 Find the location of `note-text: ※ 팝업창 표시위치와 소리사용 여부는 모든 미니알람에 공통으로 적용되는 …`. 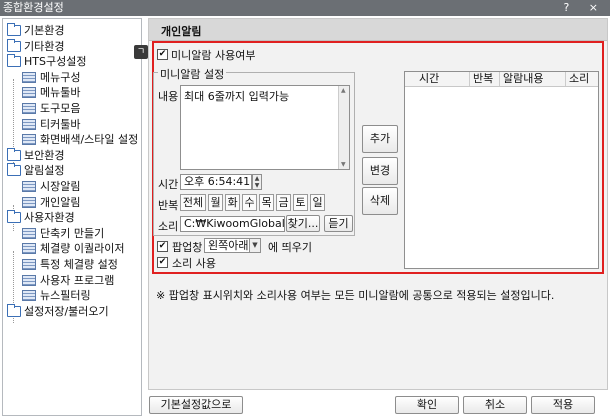

note-text: ※ 팝업창 표시위치와 소리사용 여부는 모든 미니알람에 공통으로 적용되는 … is located at coordinates (355, 295).